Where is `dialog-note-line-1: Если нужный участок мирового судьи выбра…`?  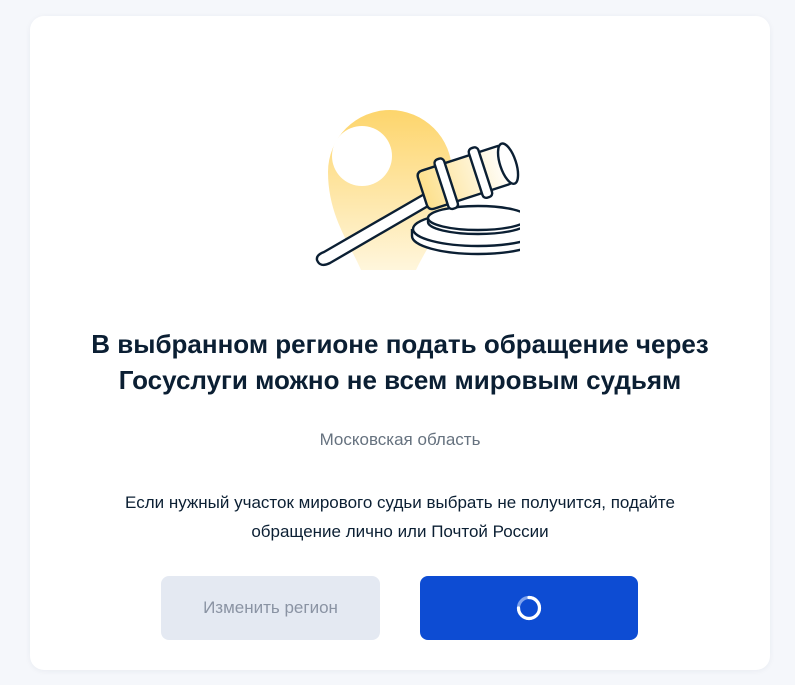
dialog-note-line-1: Если нужный участок мирового судьи выбра… is located at coordinates (400, 502).